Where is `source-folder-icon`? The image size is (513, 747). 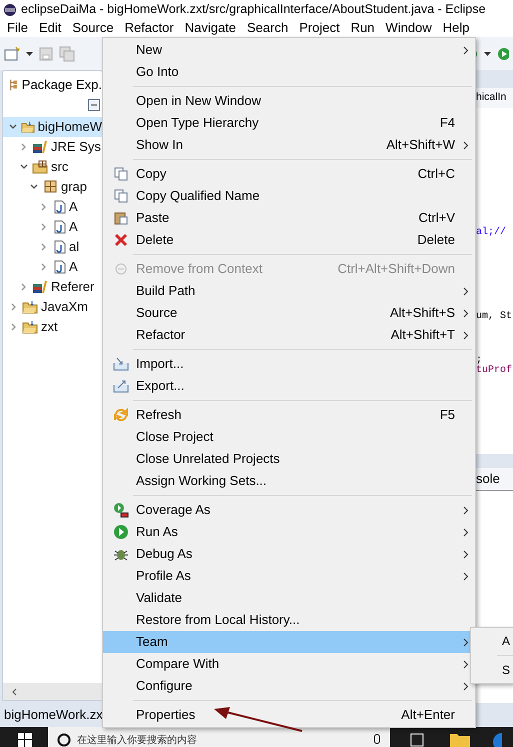
source-folder-icon is located at coordinates (40, 167).